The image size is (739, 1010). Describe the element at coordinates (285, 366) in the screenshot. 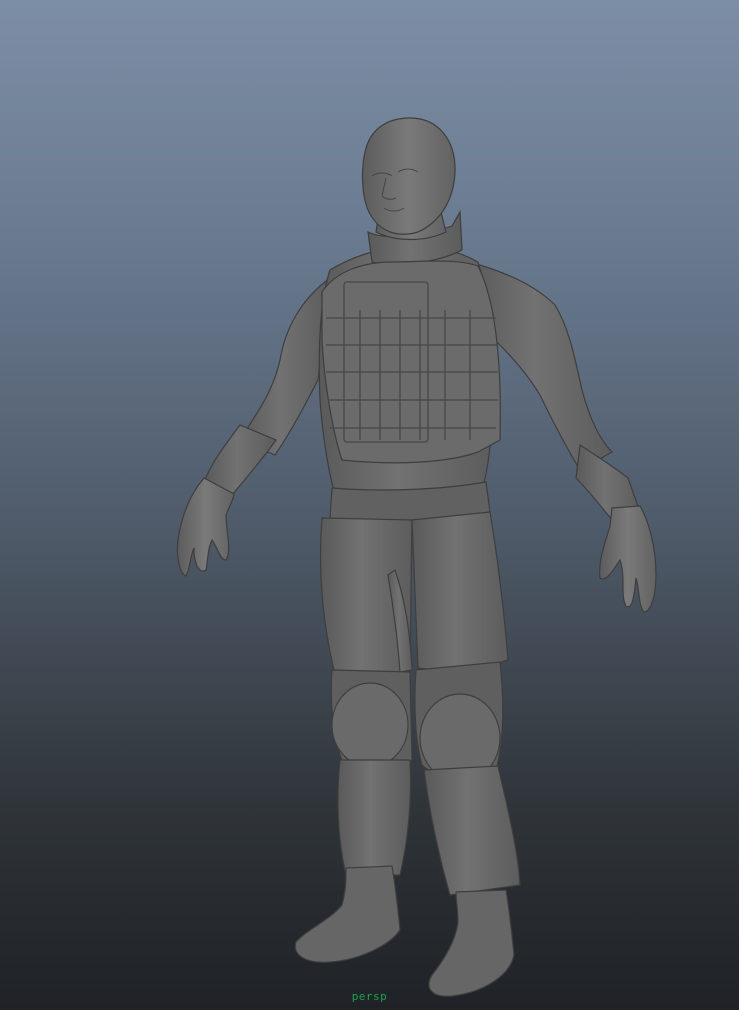

I see `left-upper-arm` at that location.